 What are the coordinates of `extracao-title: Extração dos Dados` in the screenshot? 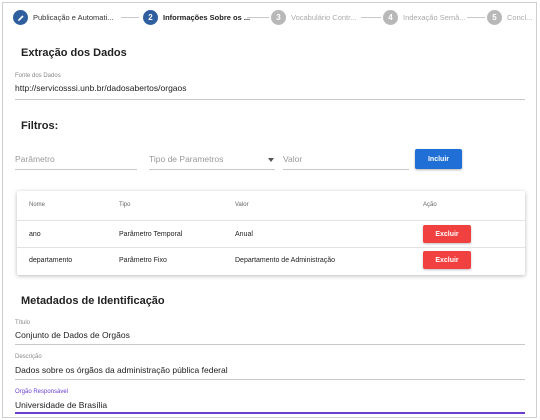 It's located at (74, 53).